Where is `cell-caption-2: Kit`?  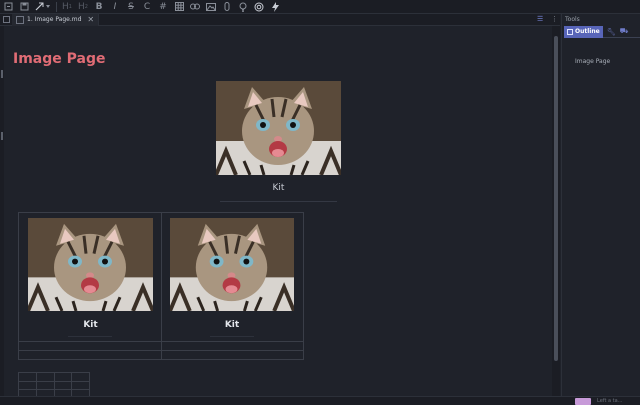 cell-caption-2: Kit is located at coordinates (232, 325).